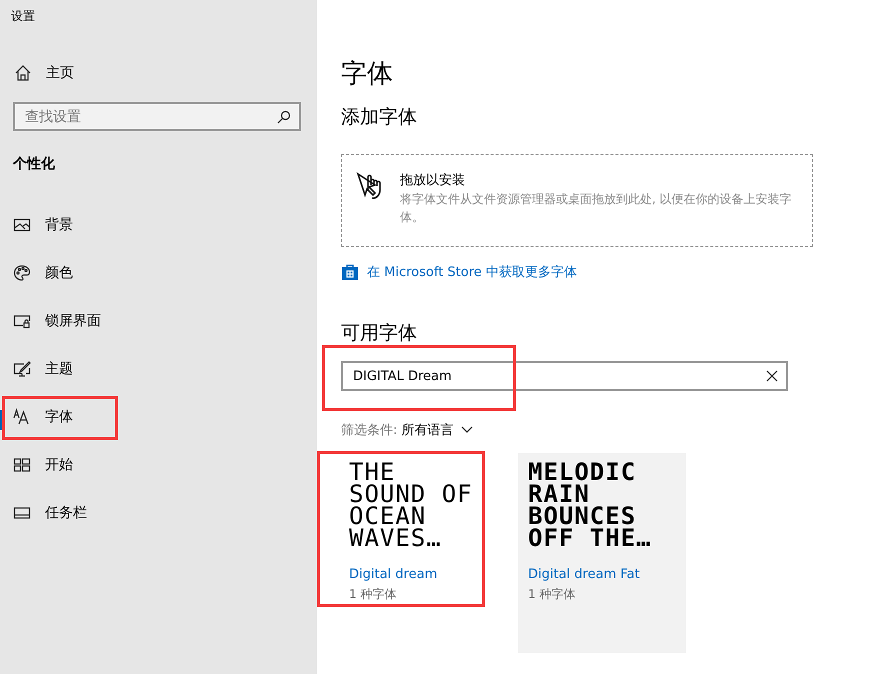  I want to click on sidebar-item: 开始, so click(158, 465).